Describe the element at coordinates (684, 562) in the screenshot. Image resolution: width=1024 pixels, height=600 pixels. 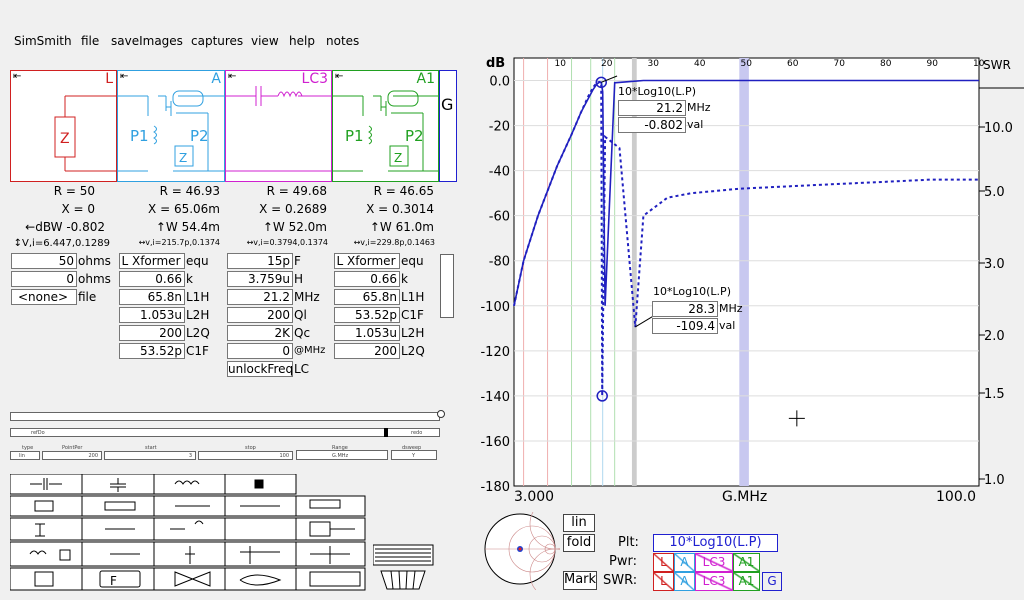
I see `pwr-segment-a: A` at that location.